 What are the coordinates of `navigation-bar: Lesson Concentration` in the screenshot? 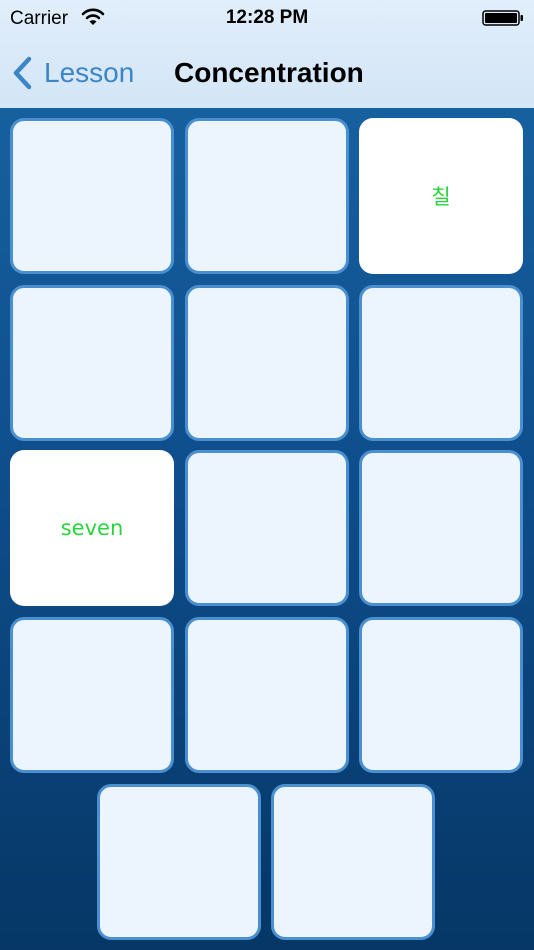 It's located at (267, 73).